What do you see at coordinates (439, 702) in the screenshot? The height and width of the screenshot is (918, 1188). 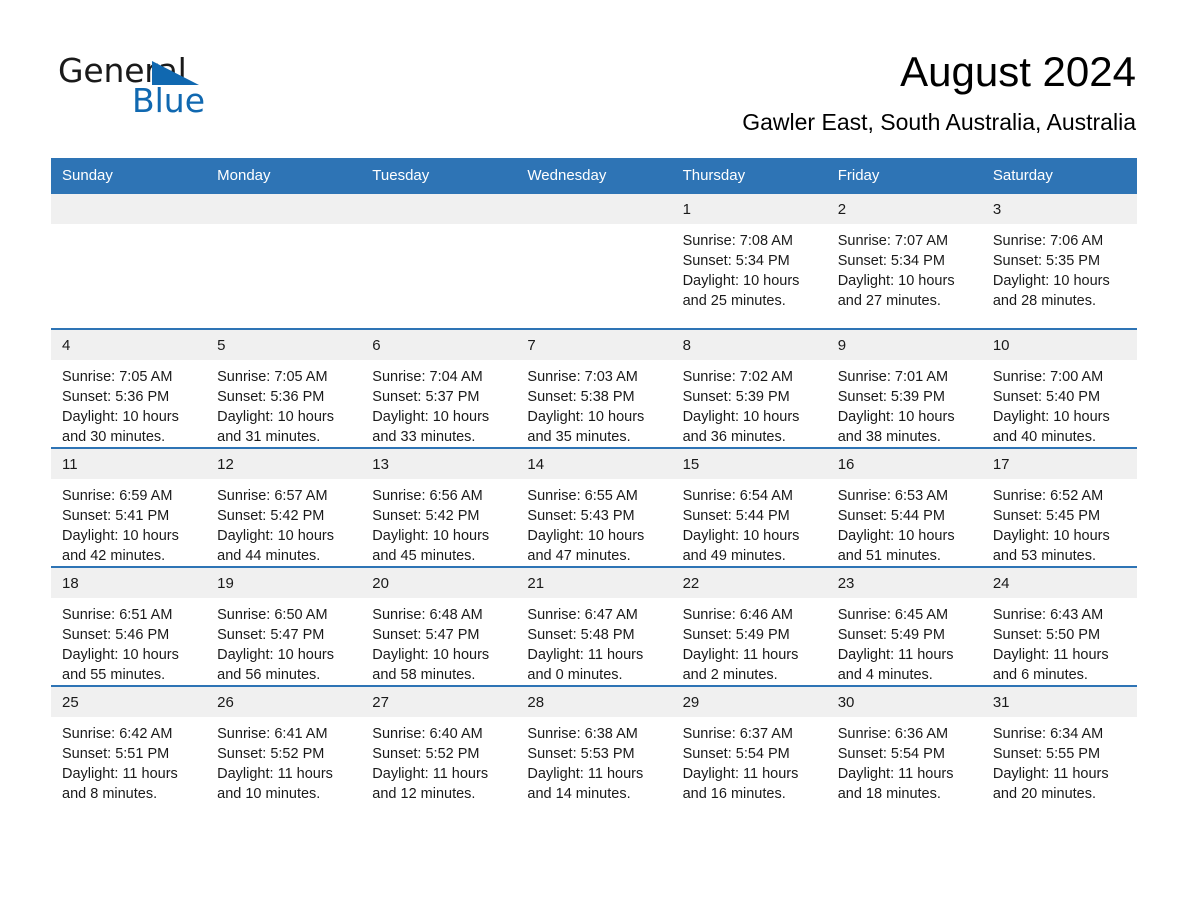 I see `day-number: 27` at bounding box center [439, 702].